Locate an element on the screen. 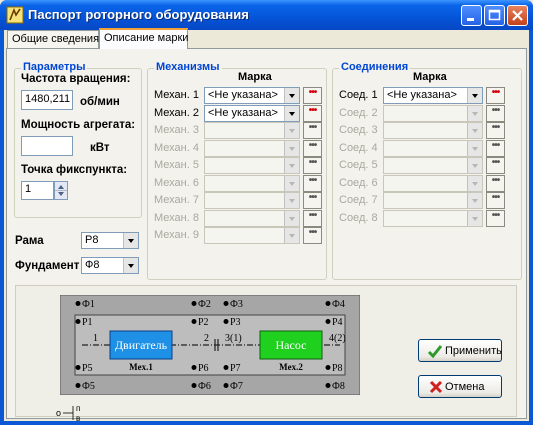  mechanisms-column-header: Марка is located at coordinates (255, 77).